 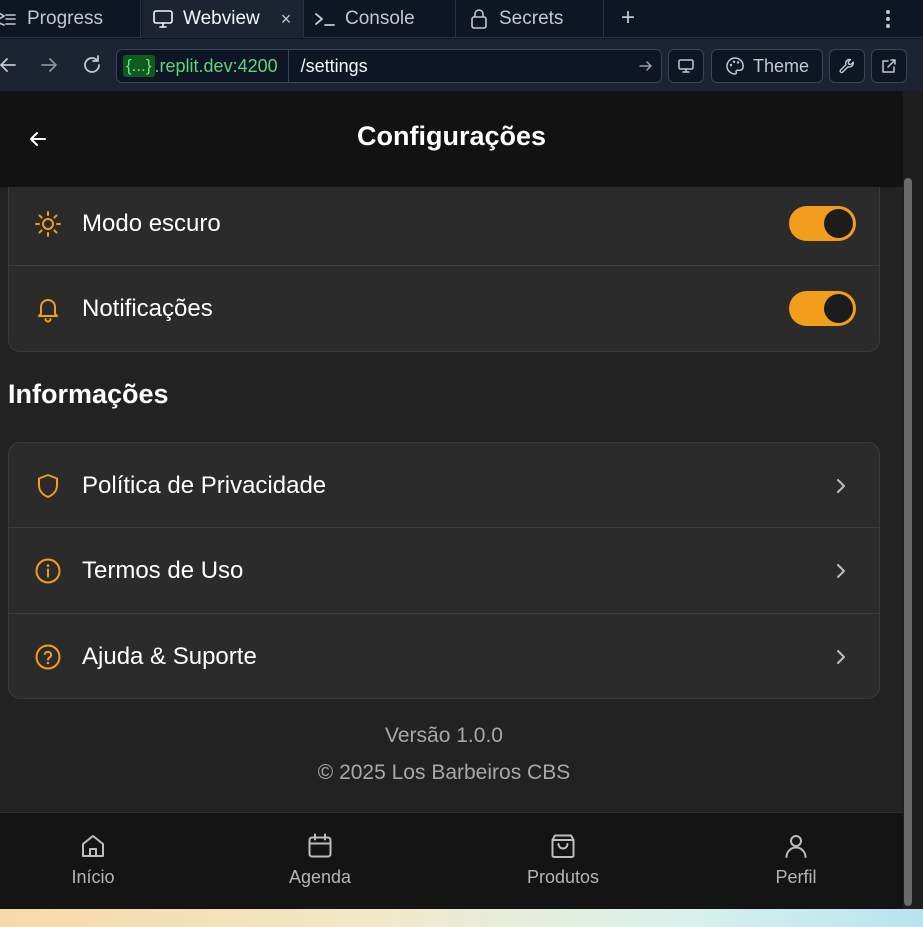 What do you see at coordinates (444, 308) in the screenshot?
I see `settings-row-notifications: Notificações` at bounding box center [444, 308].